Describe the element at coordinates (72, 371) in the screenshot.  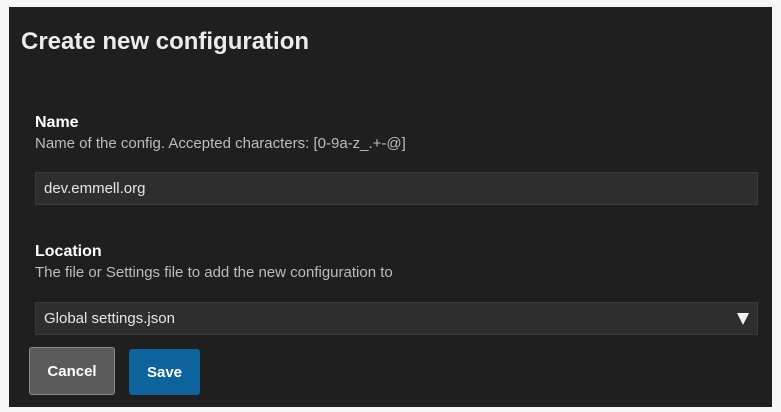
I see `cancel-button: Cancel` at that location.